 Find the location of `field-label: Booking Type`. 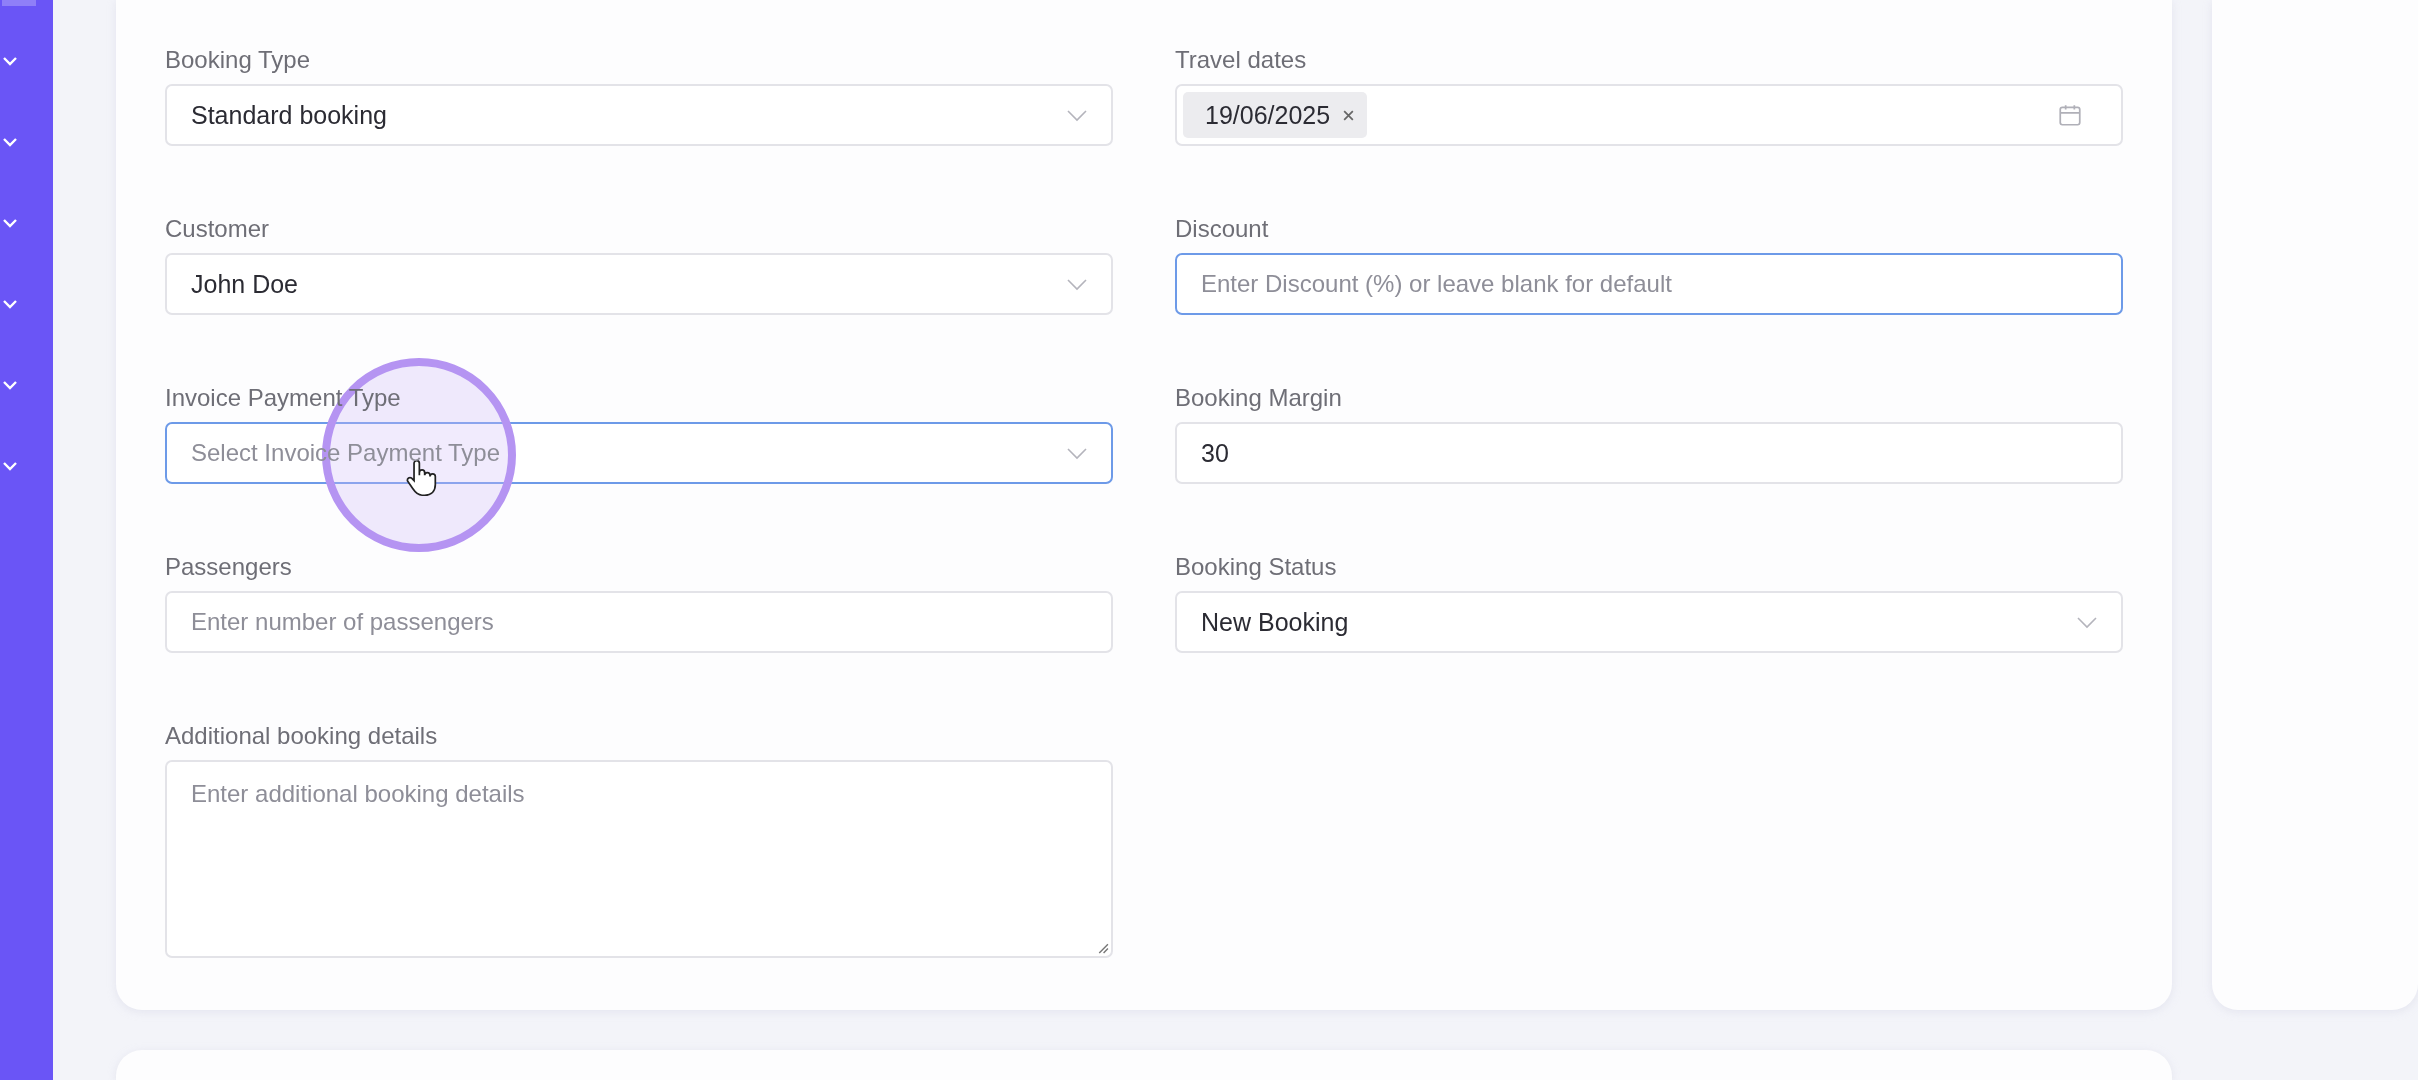

field-label: Booking Type is located at coordinates (237, 60).